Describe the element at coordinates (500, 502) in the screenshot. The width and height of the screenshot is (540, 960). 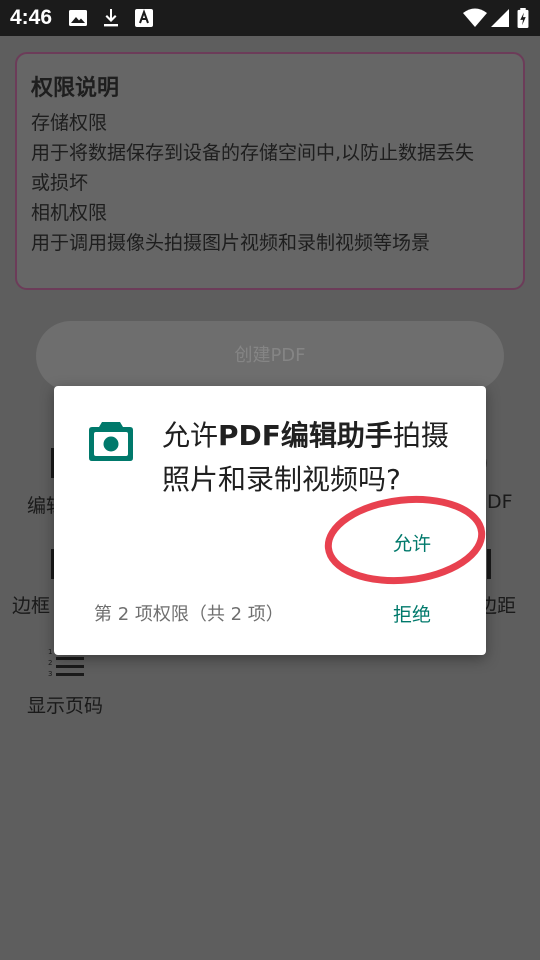
I see `pdf-tool-label: DF` at that location.